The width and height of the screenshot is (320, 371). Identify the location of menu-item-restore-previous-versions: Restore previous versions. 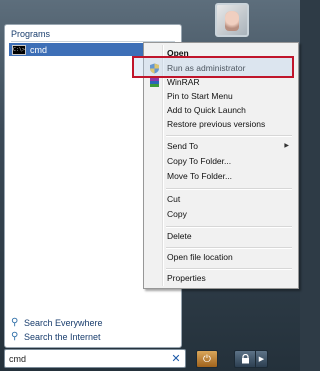
(220, 124).